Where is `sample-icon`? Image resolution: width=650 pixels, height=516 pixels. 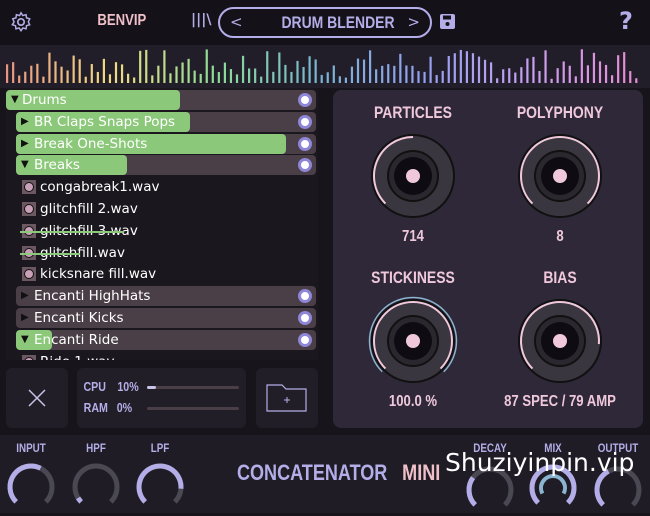
sample-icon is located at coordinates (29, 187).